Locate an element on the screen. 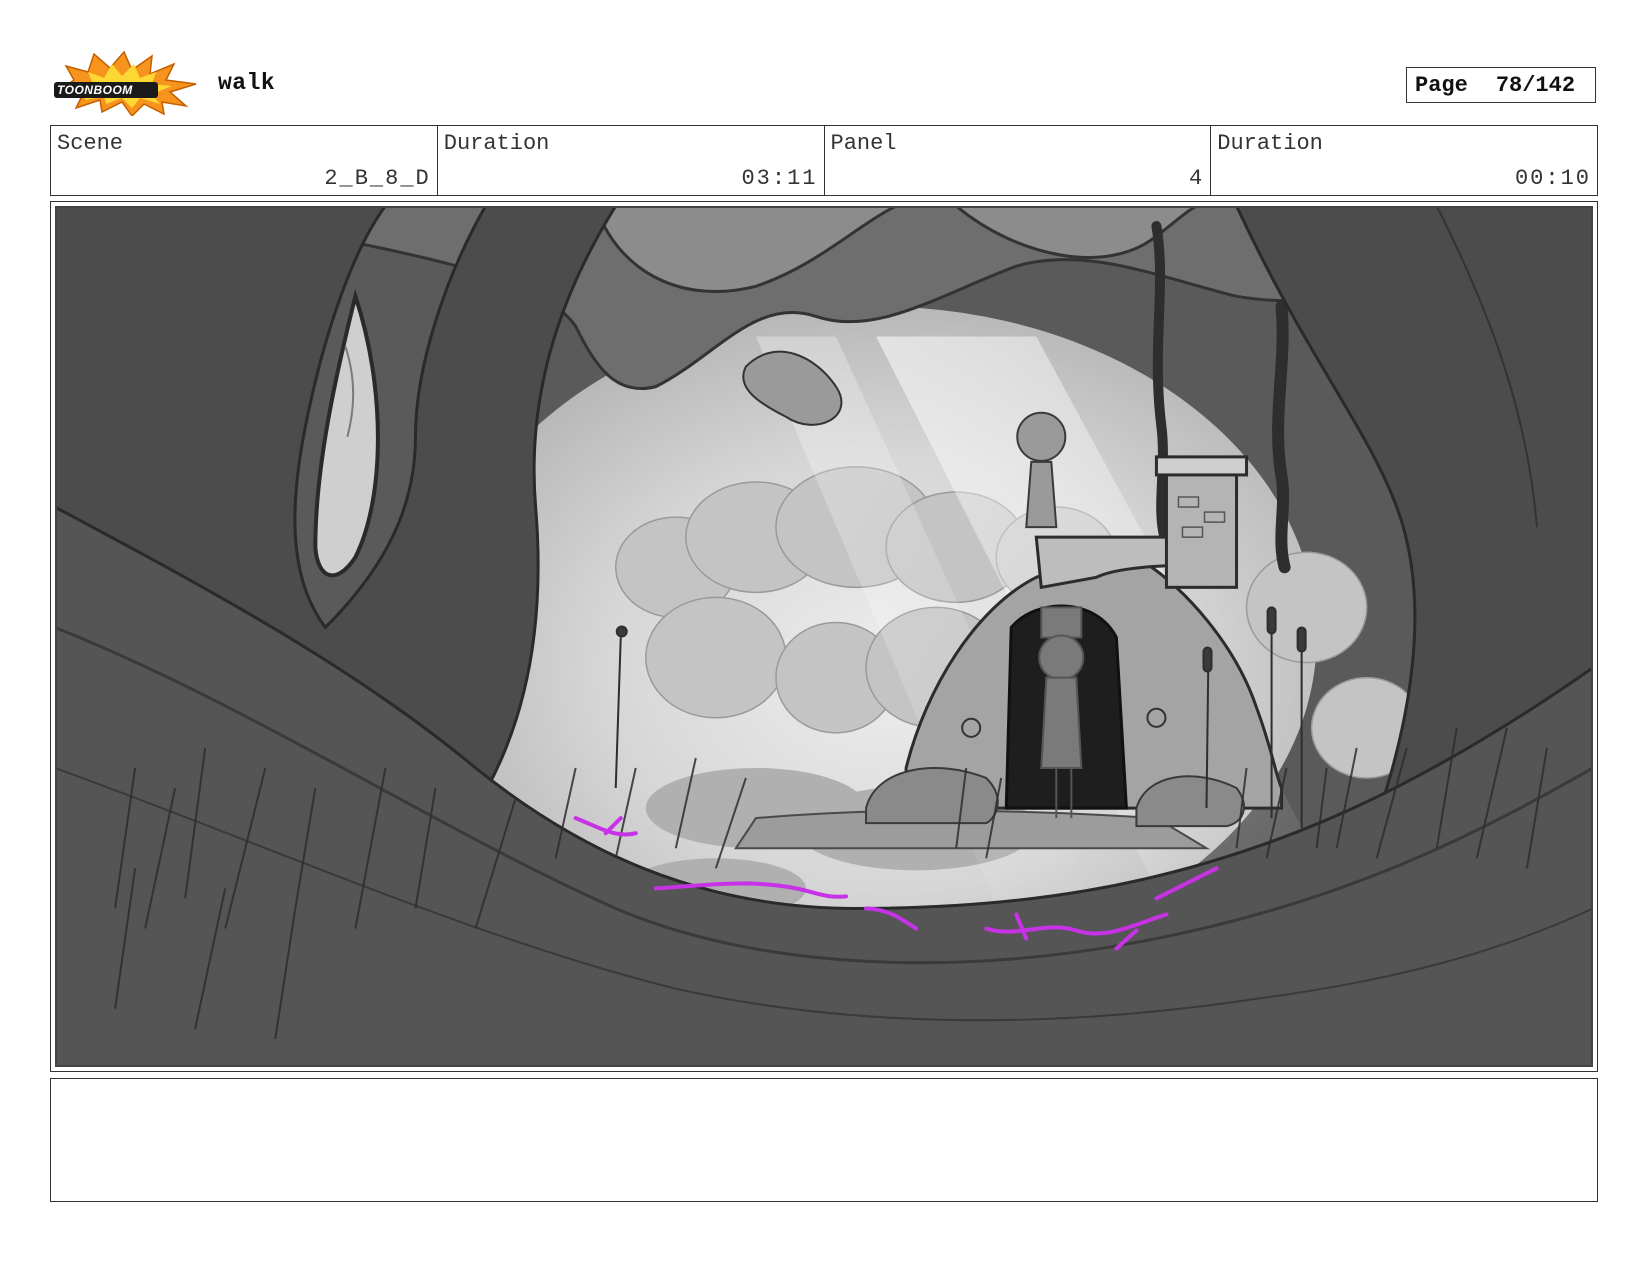  document-title: walk is located at coordinates (247, 83).